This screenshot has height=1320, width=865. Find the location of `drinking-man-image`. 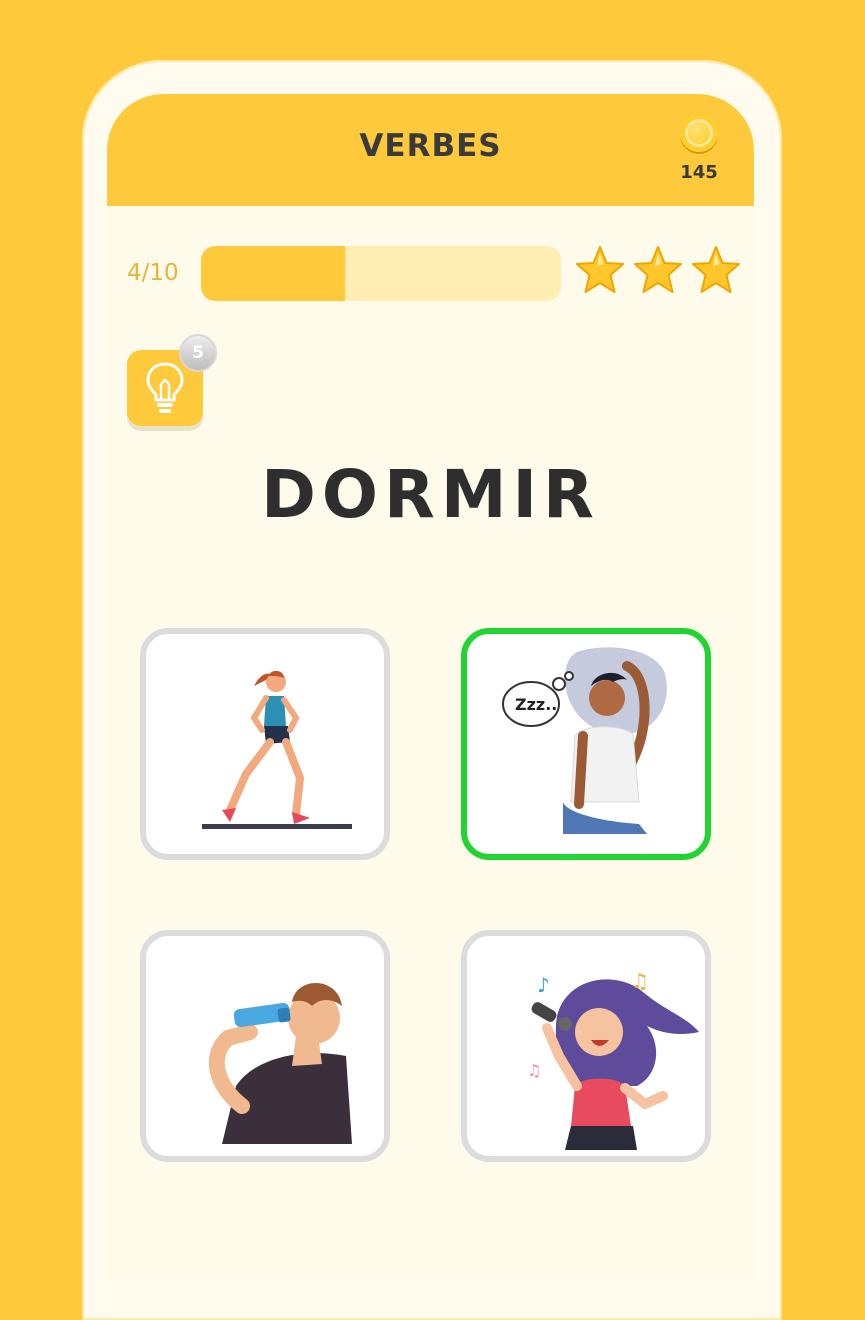

drinking-man-image is located at coordinates (280, 1063).